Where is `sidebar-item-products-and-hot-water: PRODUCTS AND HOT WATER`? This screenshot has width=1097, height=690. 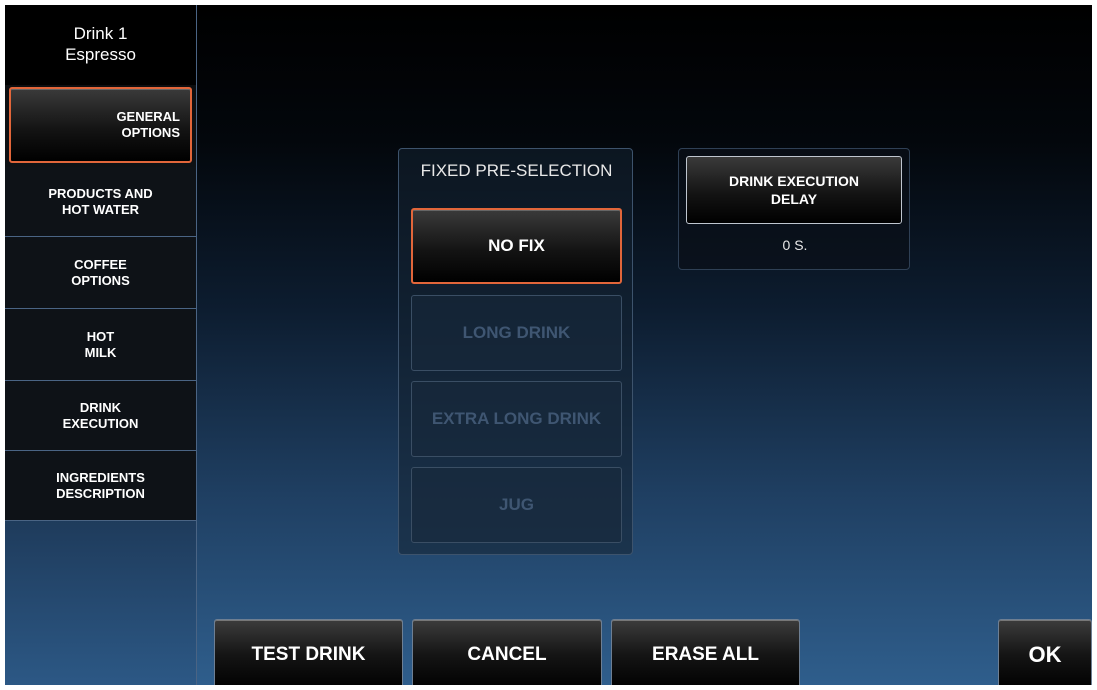 sidebar-item-products-and-hot-water: PRODUCTS AND HOT WATER is located at coordinates (100, 202).